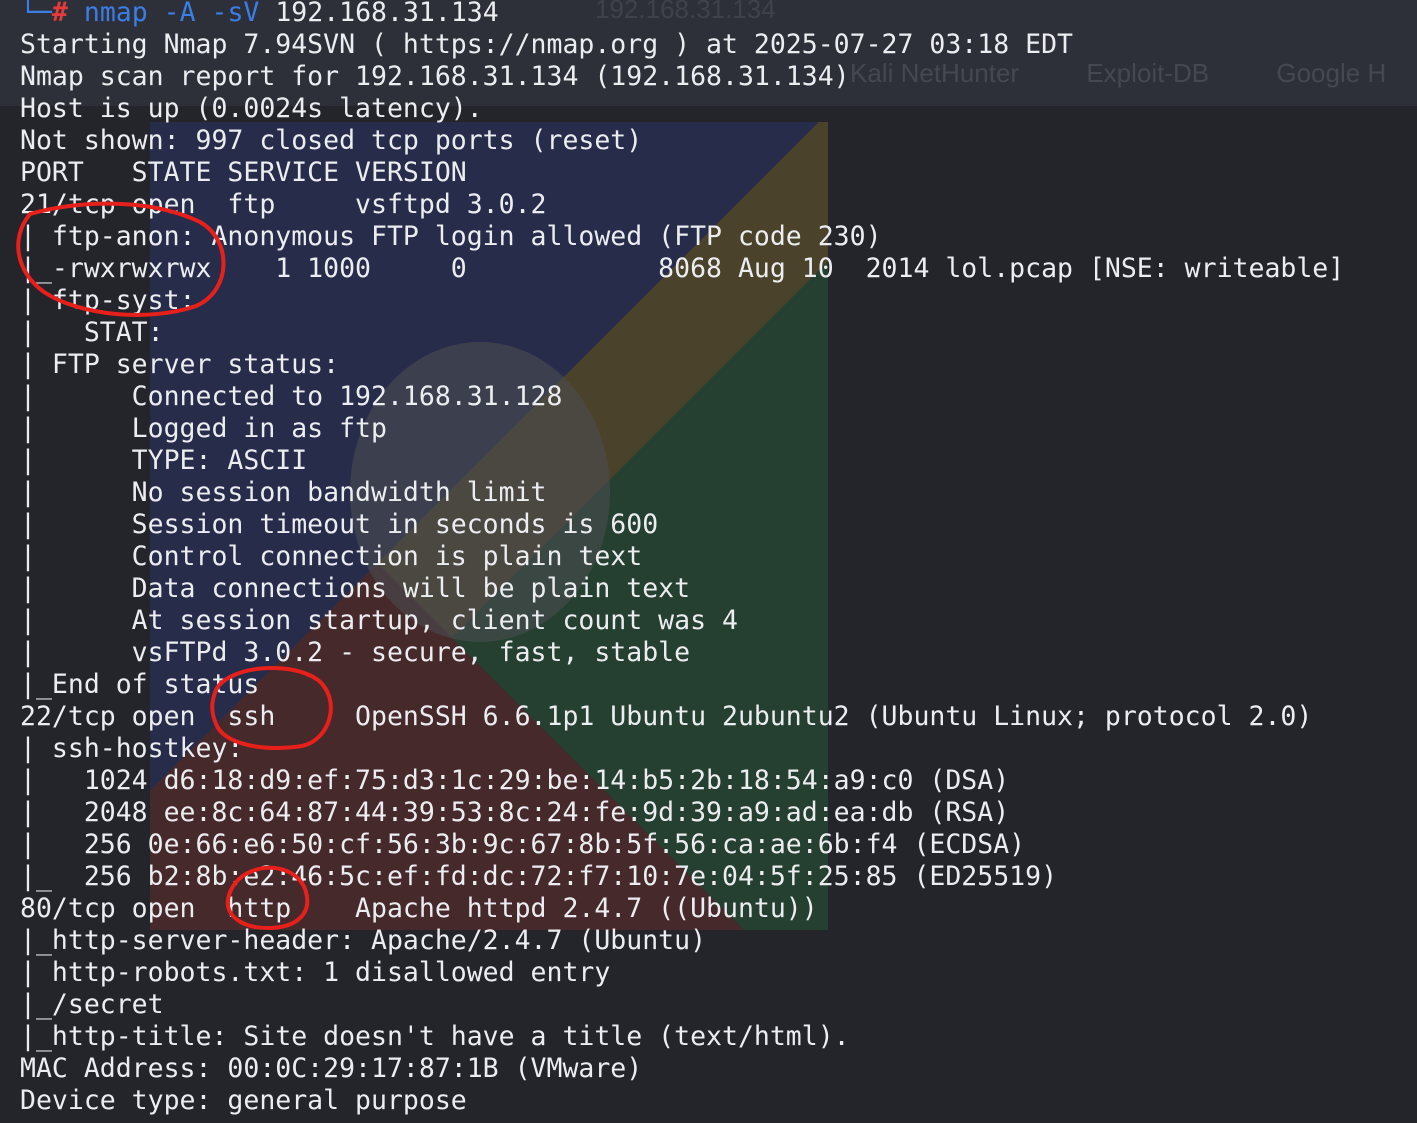  Describe the element at coordinates (339, 524) in the screenshot. I see `terminal-line: | Session timeout in seconds is 600` at that location.